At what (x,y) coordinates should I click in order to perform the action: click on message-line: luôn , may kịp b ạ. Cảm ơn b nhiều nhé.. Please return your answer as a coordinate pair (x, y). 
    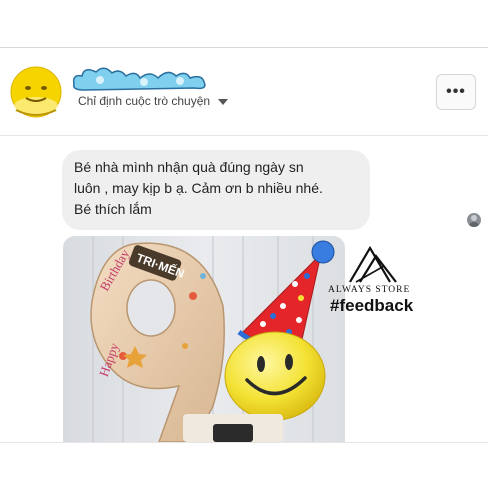
    Looking at the image, I should click on (198, 188).